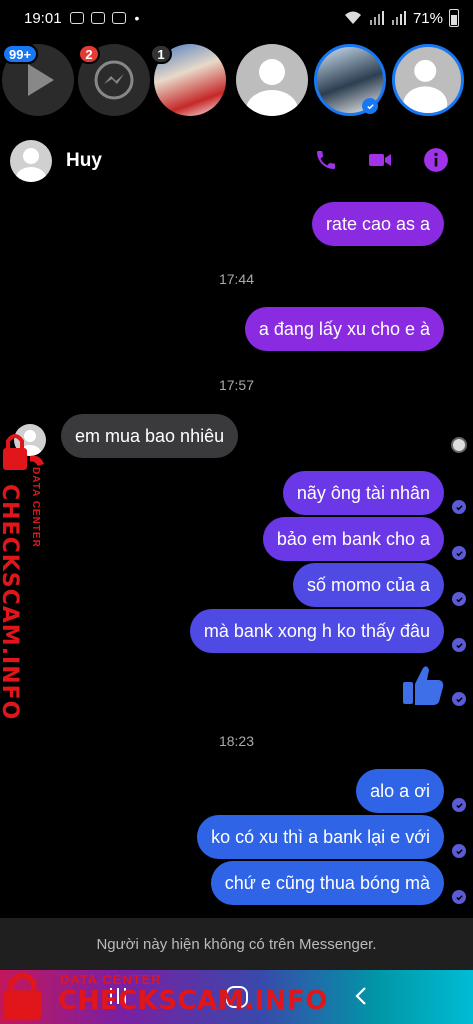 This screenshot has height=1024, width=473. I want to click on back-button, so click(362, 998).